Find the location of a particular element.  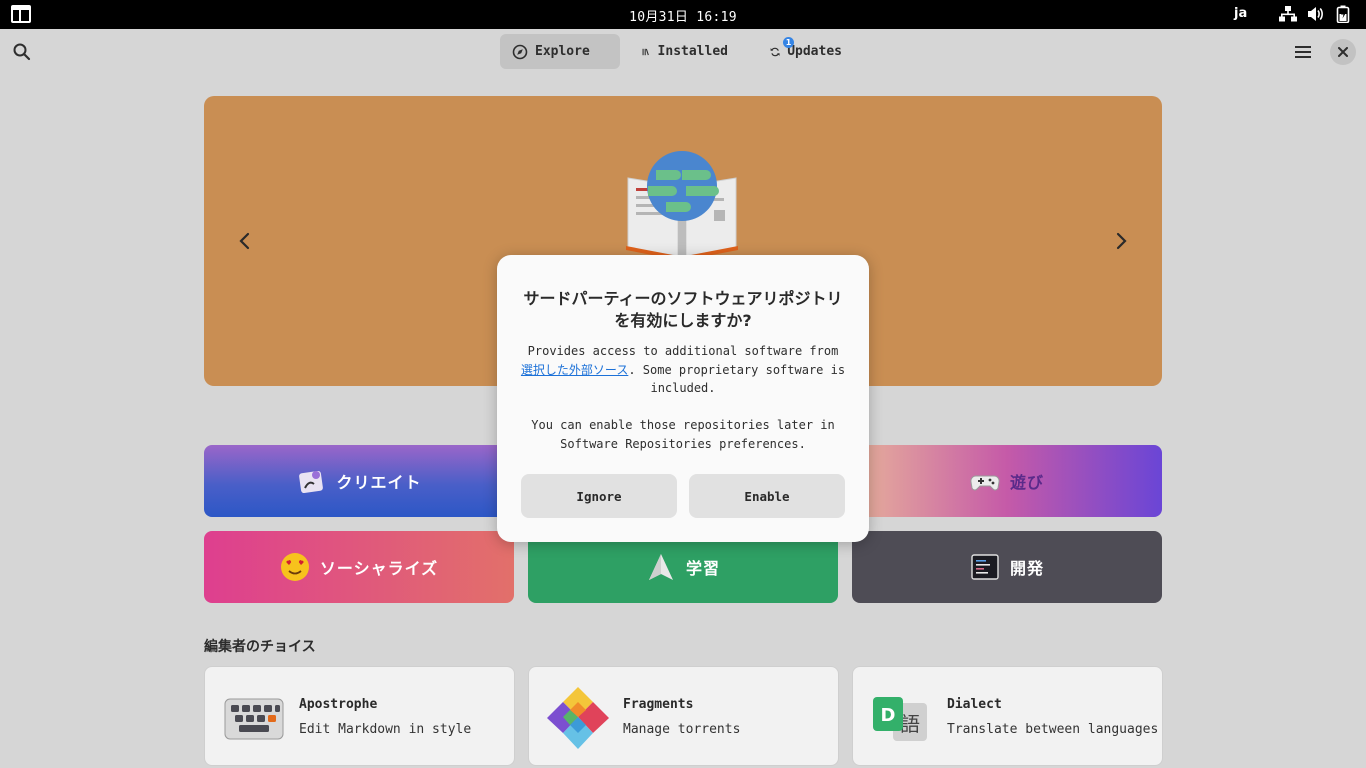

hamburger-menu-icon is located at coordinates (1303, 52).